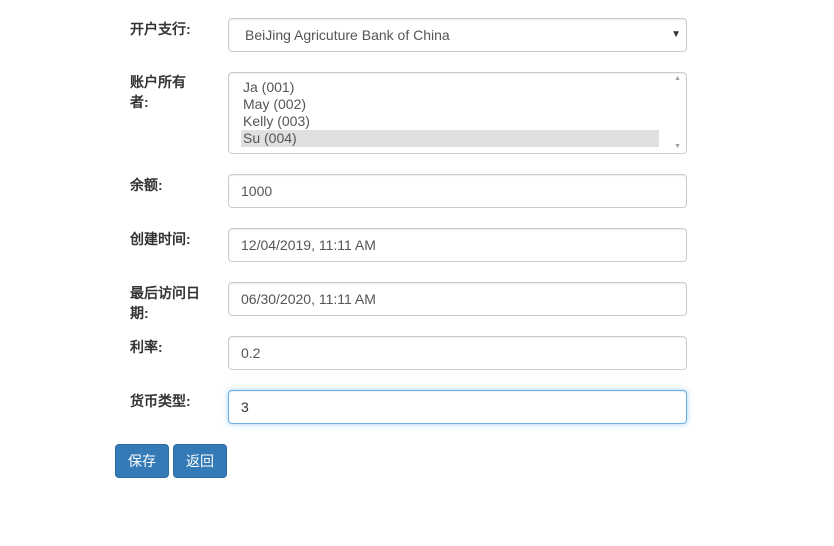 The width and height of the screenshot is (834, 546). Describe the element at coordinates (200, 461) in the screenshot. I see `back-button: 返回` at that location.